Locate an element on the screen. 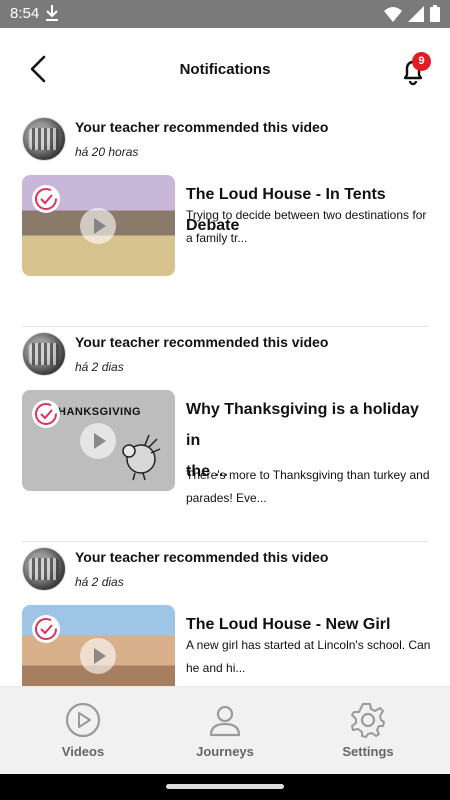 The height and width of the screenshot is (800, 450). nav-settings: Settings is located at coordinates (368, 731).